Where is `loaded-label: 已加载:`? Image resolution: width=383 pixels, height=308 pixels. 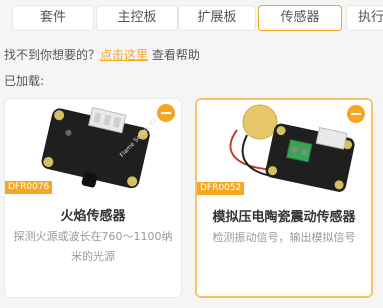 loaded-label: 已加载: is located at coordinates (24, 81).